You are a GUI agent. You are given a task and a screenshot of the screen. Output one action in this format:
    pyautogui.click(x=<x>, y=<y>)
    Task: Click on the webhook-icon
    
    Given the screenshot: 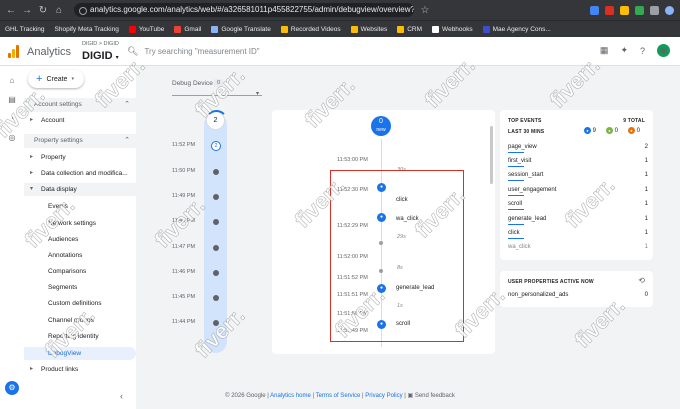 What is the action you would take?
    pyautogui.click(x=436, y=29)
    